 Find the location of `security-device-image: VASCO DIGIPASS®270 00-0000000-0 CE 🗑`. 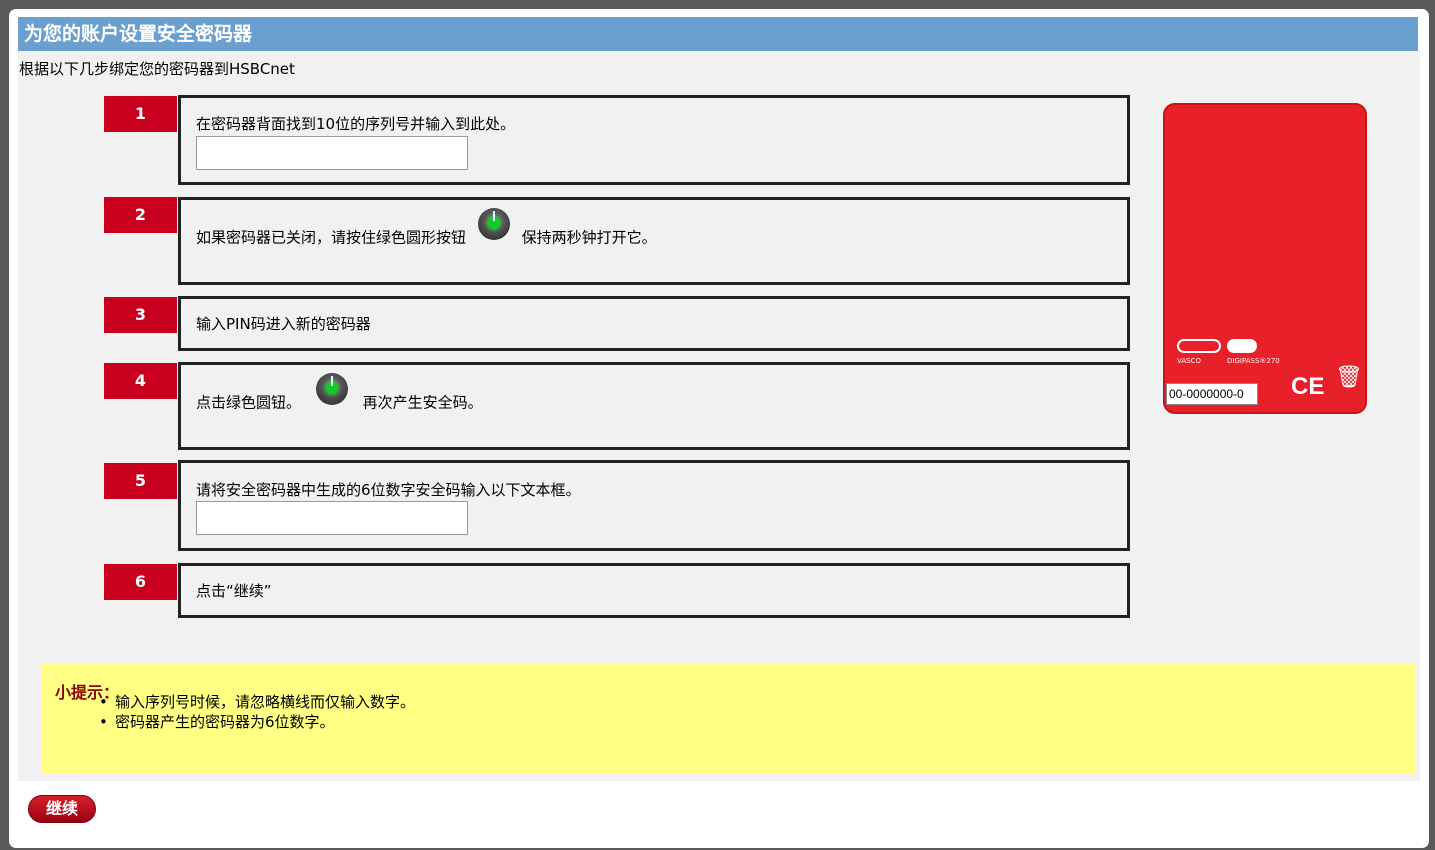

security-device-image: VASCO DIGIPASS®270 00-0000000-0 CE 🗑 is located at coordinates (1265, 258).